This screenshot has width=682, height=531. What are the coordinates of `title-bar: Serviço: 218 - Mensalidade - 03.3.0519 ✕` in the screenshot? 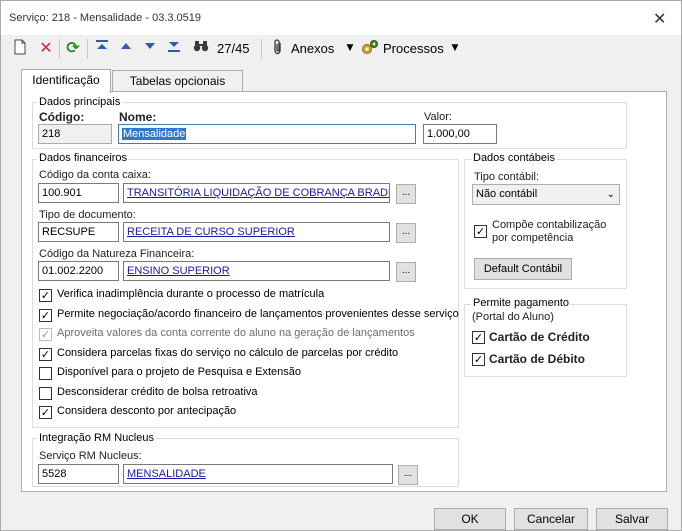 It's located at (341, 18).